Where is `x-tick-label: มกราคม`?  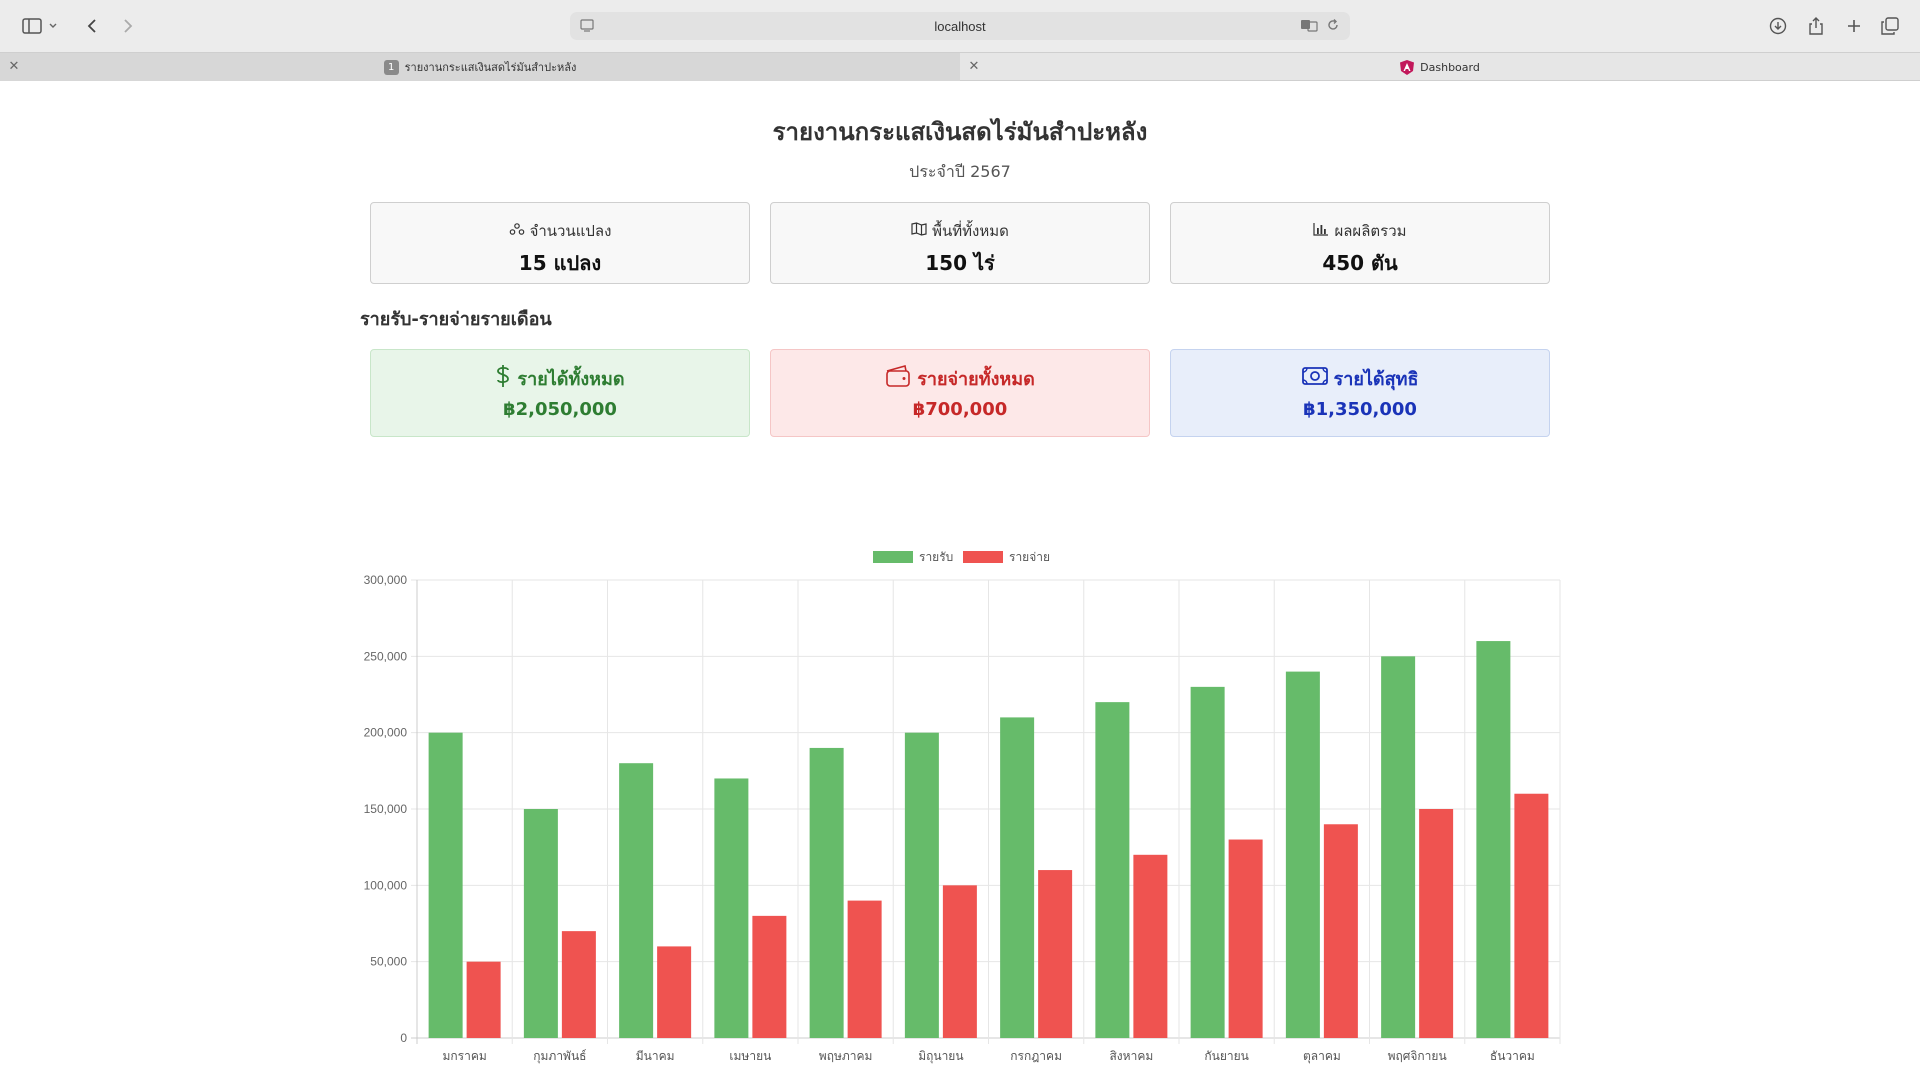
x-tick-label: มกราคม is located at coordinates (464, 1056).